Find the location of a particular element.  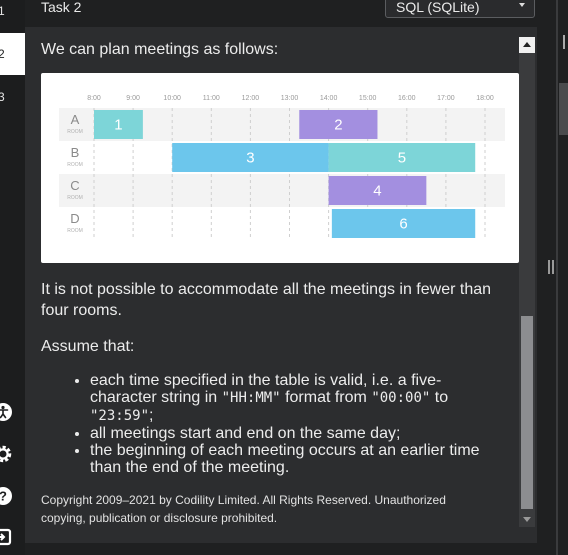

room-letter: C is located at coordinates (74, 185).